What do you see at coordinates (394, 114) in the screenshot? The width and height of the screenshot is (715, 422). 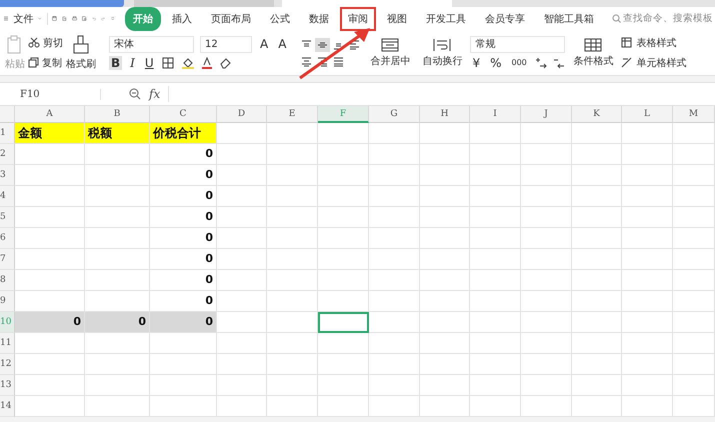 I see `column-header: G` at bounding box center [394, 114].